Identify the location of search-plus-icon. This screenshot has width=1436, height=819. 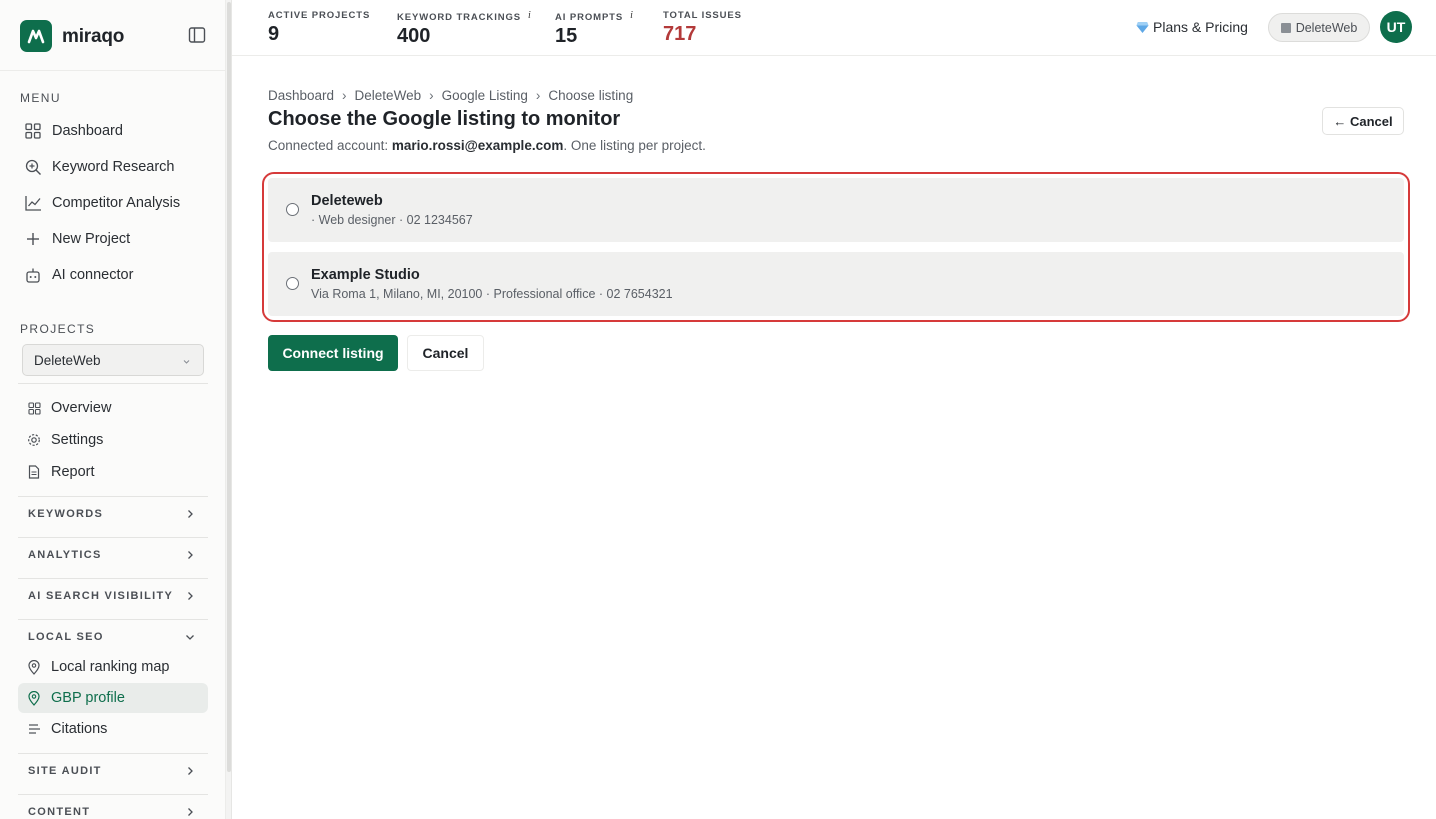
(33, 167).